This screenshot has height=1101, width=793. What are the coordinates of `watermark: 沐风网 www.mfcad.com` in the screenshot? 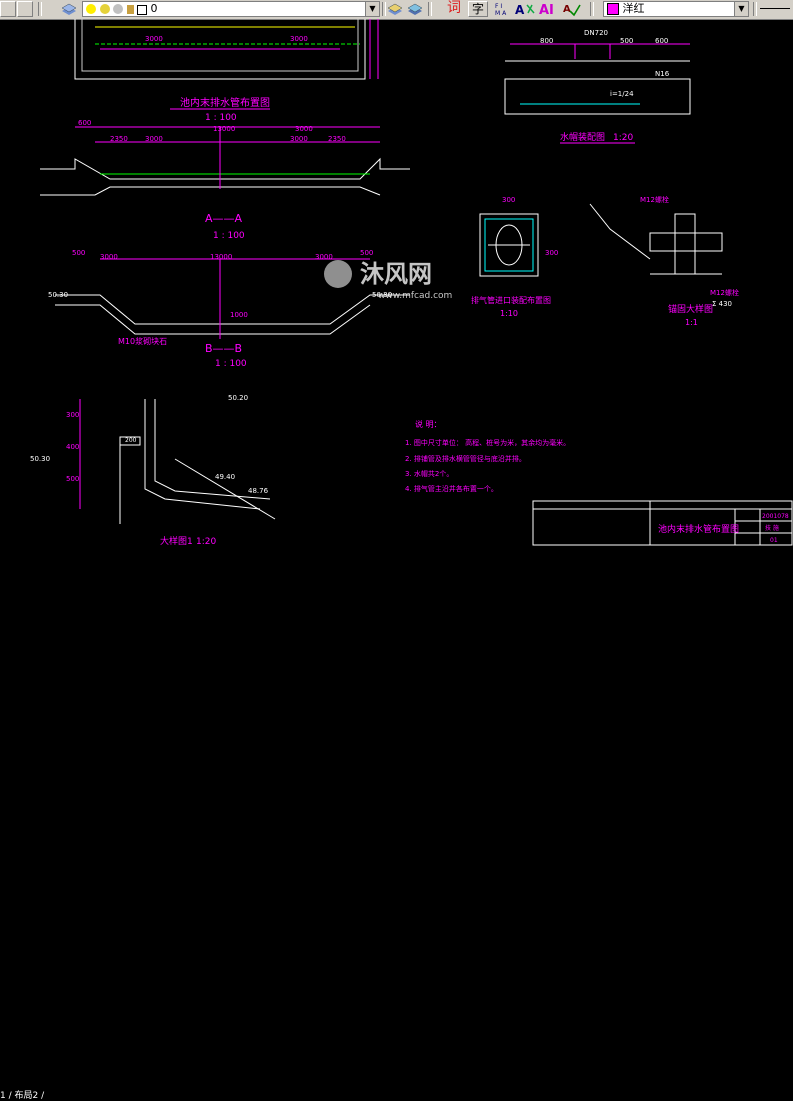 It's located at (388, 280).